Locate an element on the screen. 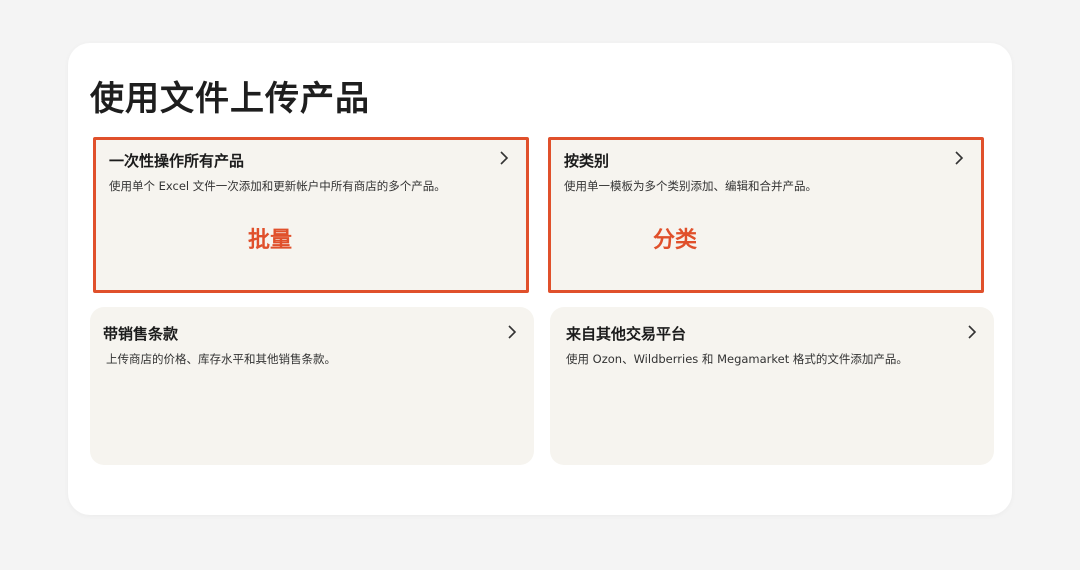  card-title: 带销售条款 is located at coordinates (141, 334).